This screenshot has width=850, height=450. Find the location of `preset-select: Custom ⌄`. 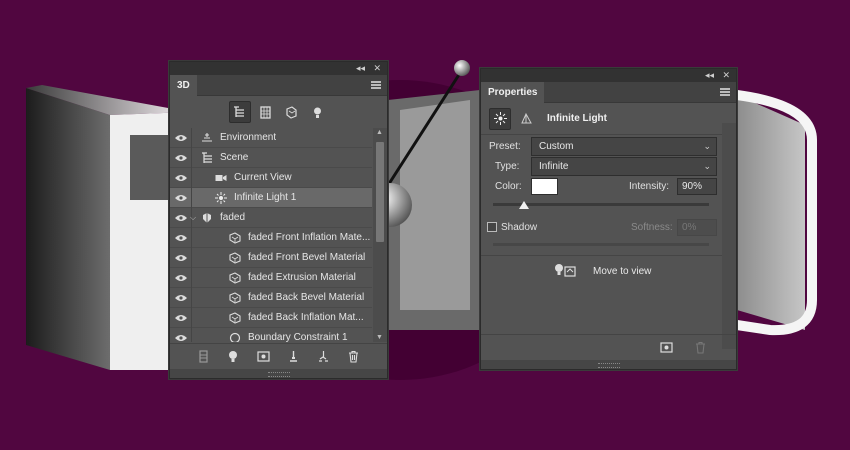

preset-select: Custom ⌄ is located at coordinates (624, 146).